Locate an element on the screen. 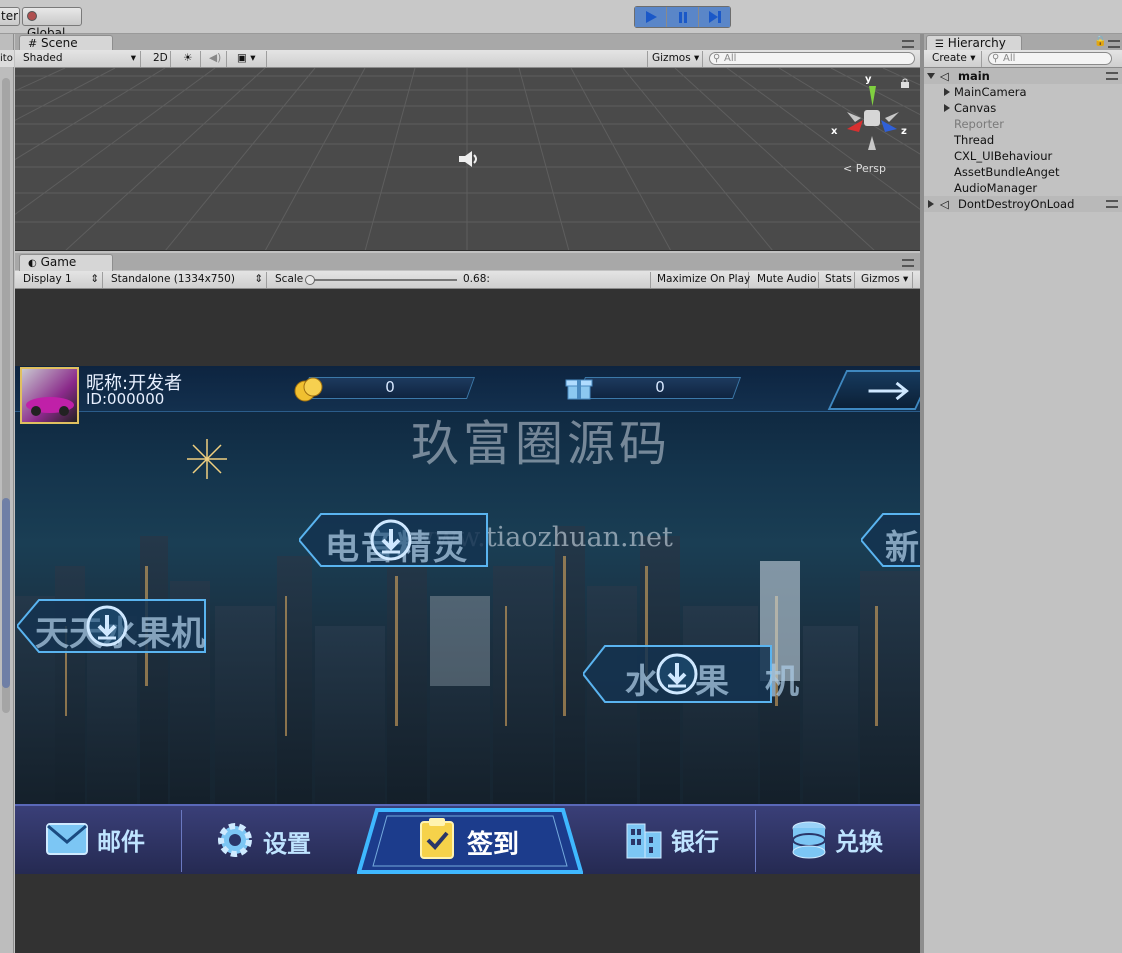  create-dropdown: Create ▾ is located at coordinates (955, 59).